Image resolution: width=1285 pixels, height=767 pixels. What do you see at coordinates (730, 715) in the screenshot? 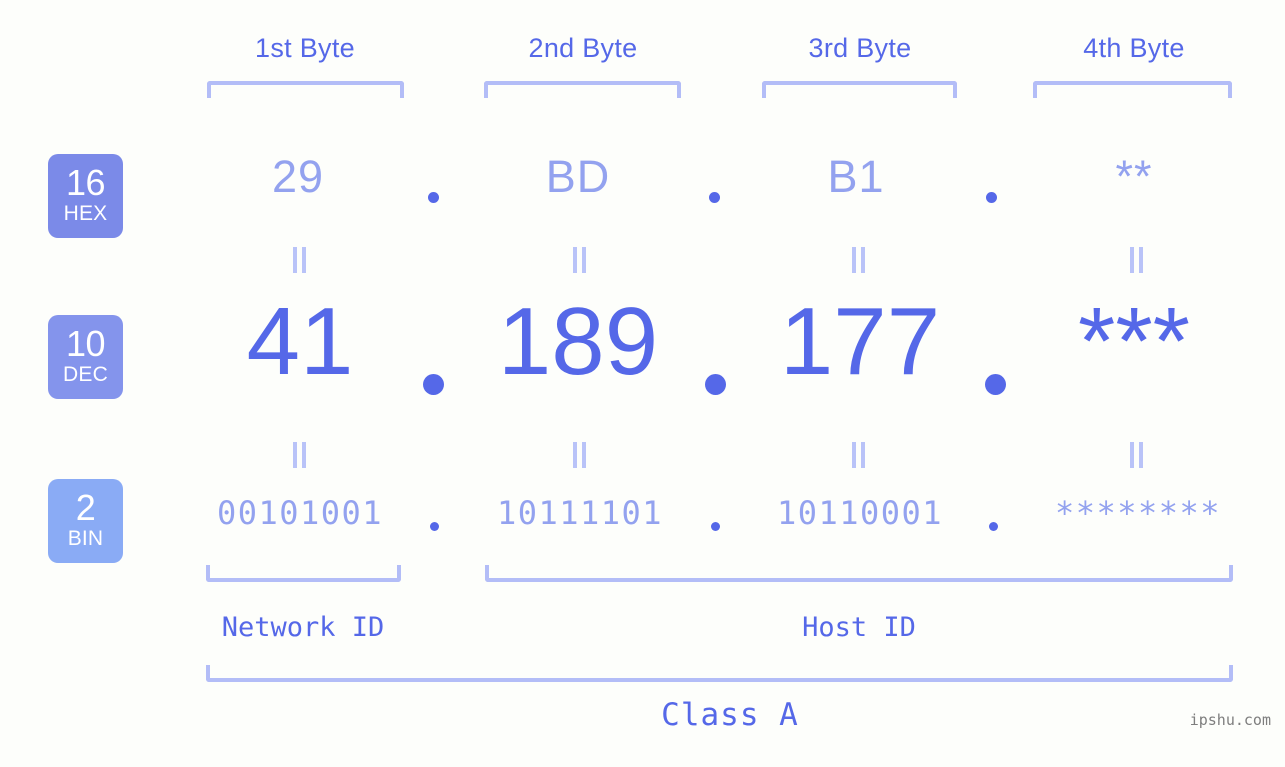
I see `class-label: Class A` at bounding box center [730, 715].